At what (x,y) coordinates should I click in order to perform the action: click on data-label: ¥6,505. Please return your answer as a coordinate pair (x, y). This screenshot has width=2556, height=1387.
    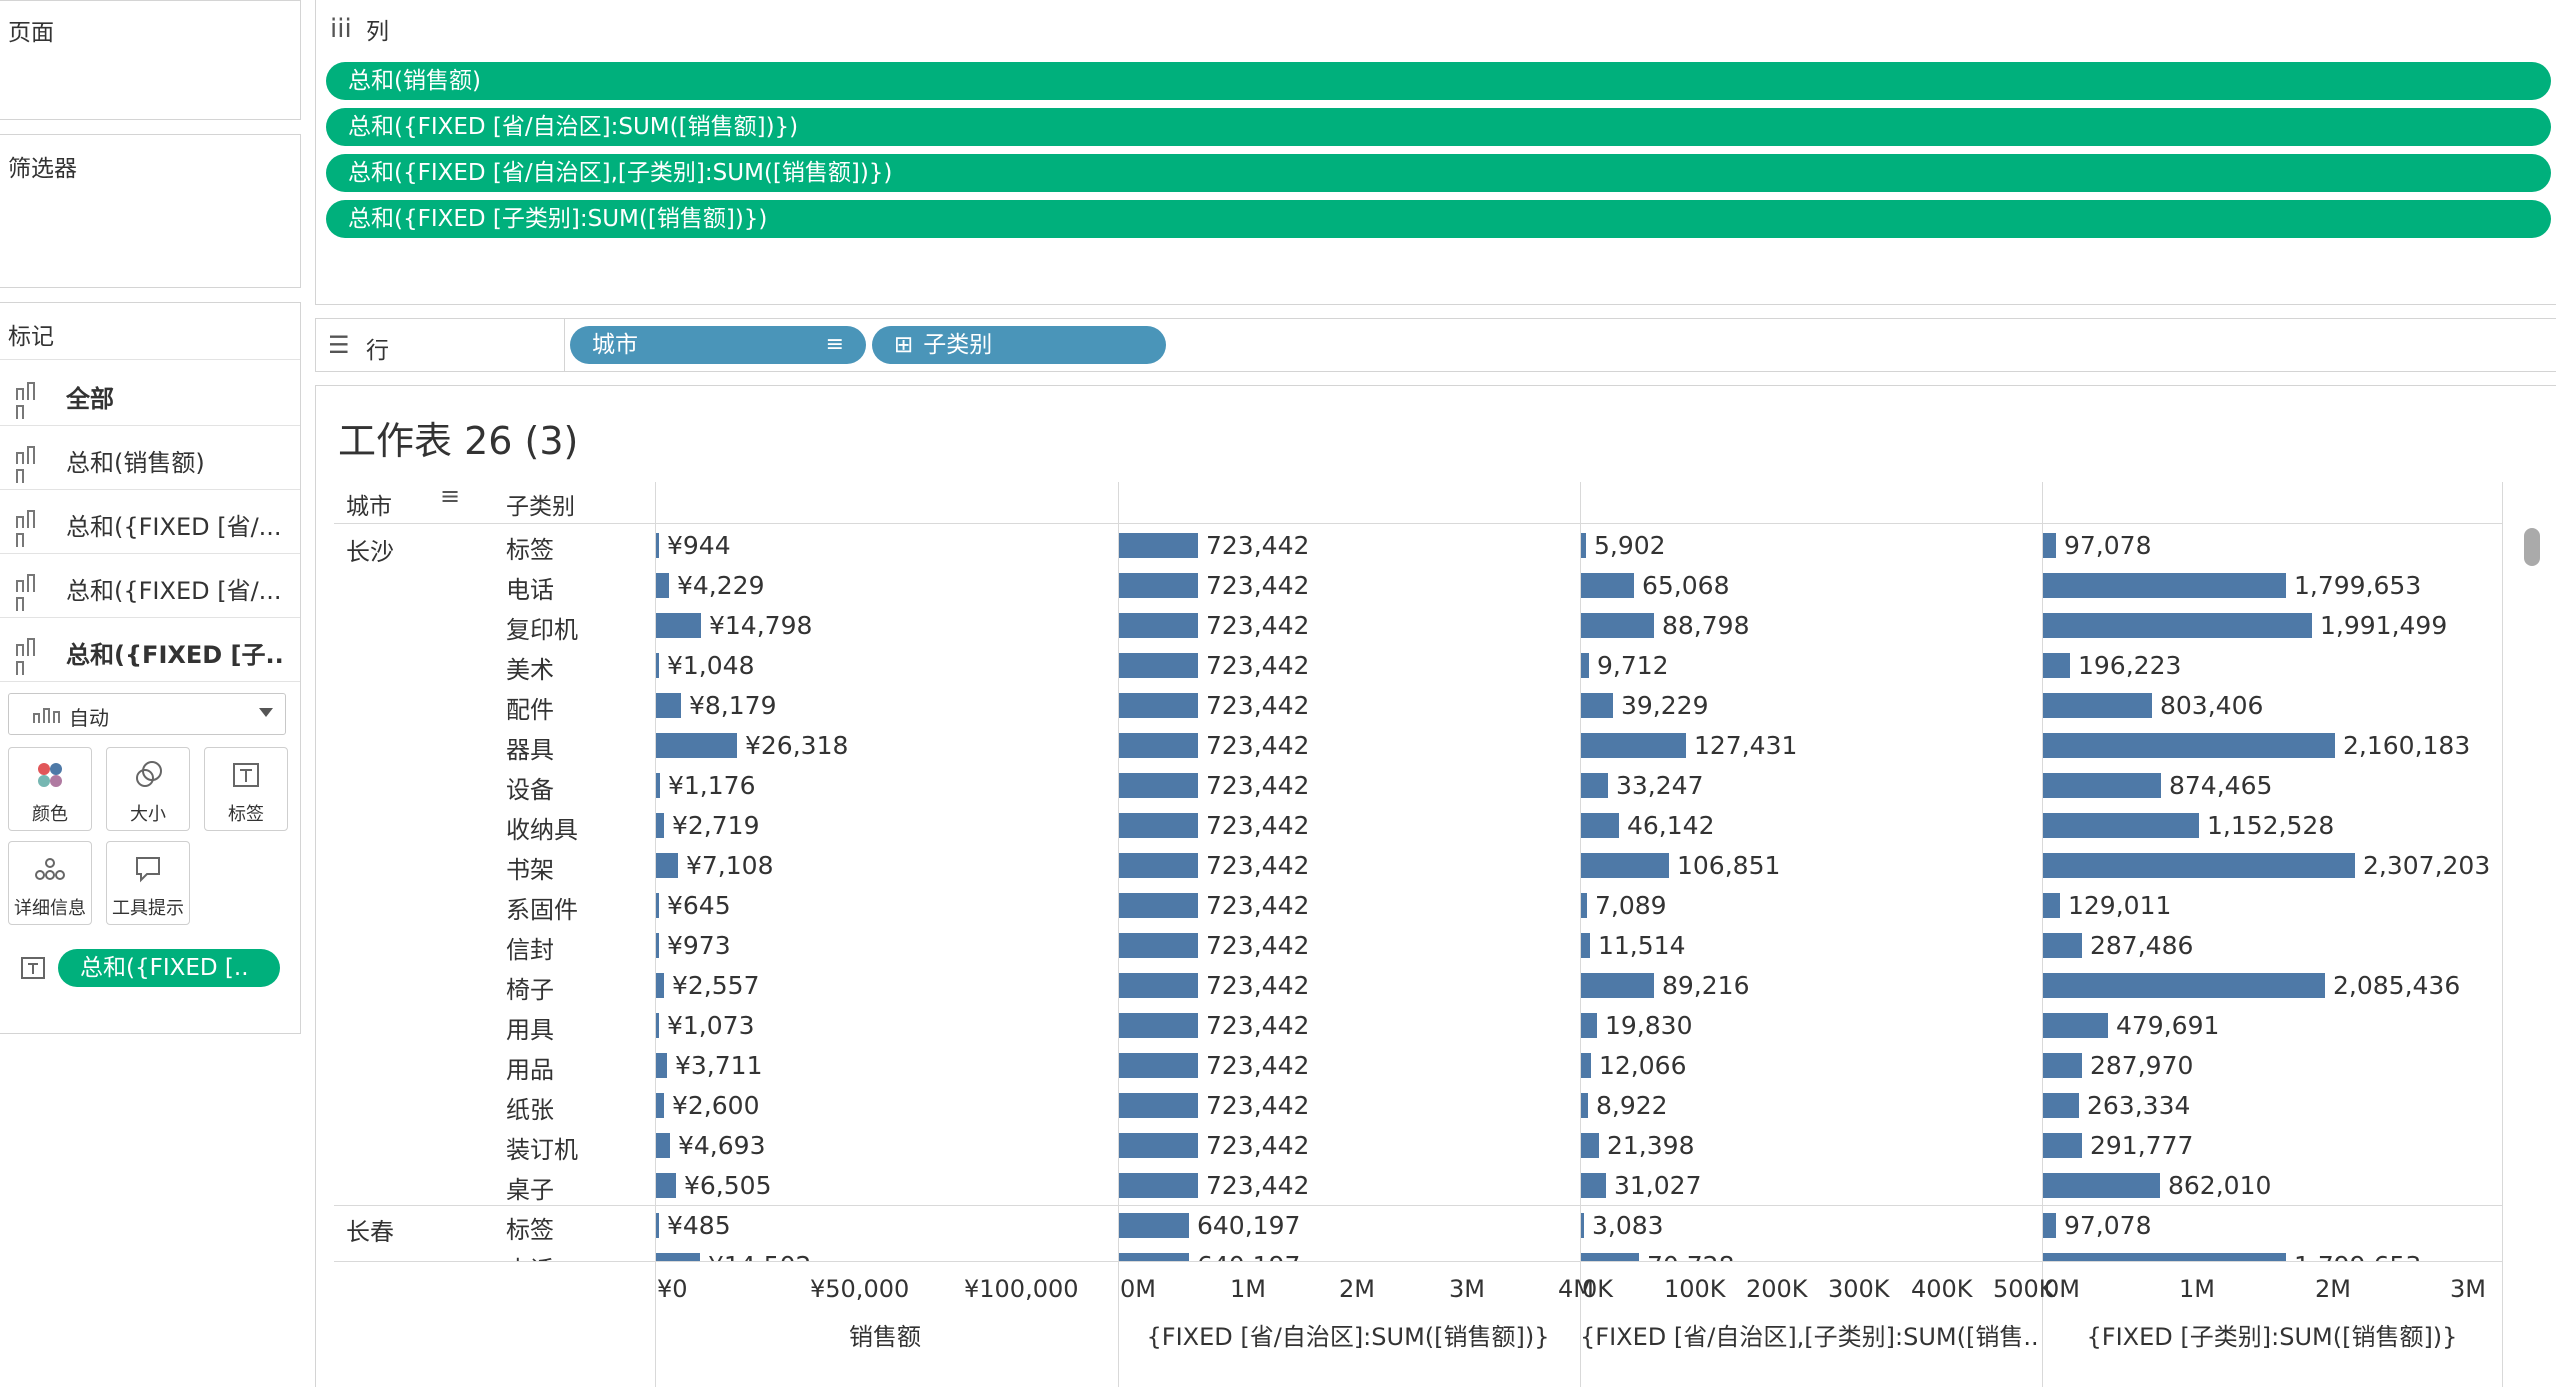
    Looking at the image, I should click on (728, 1185).